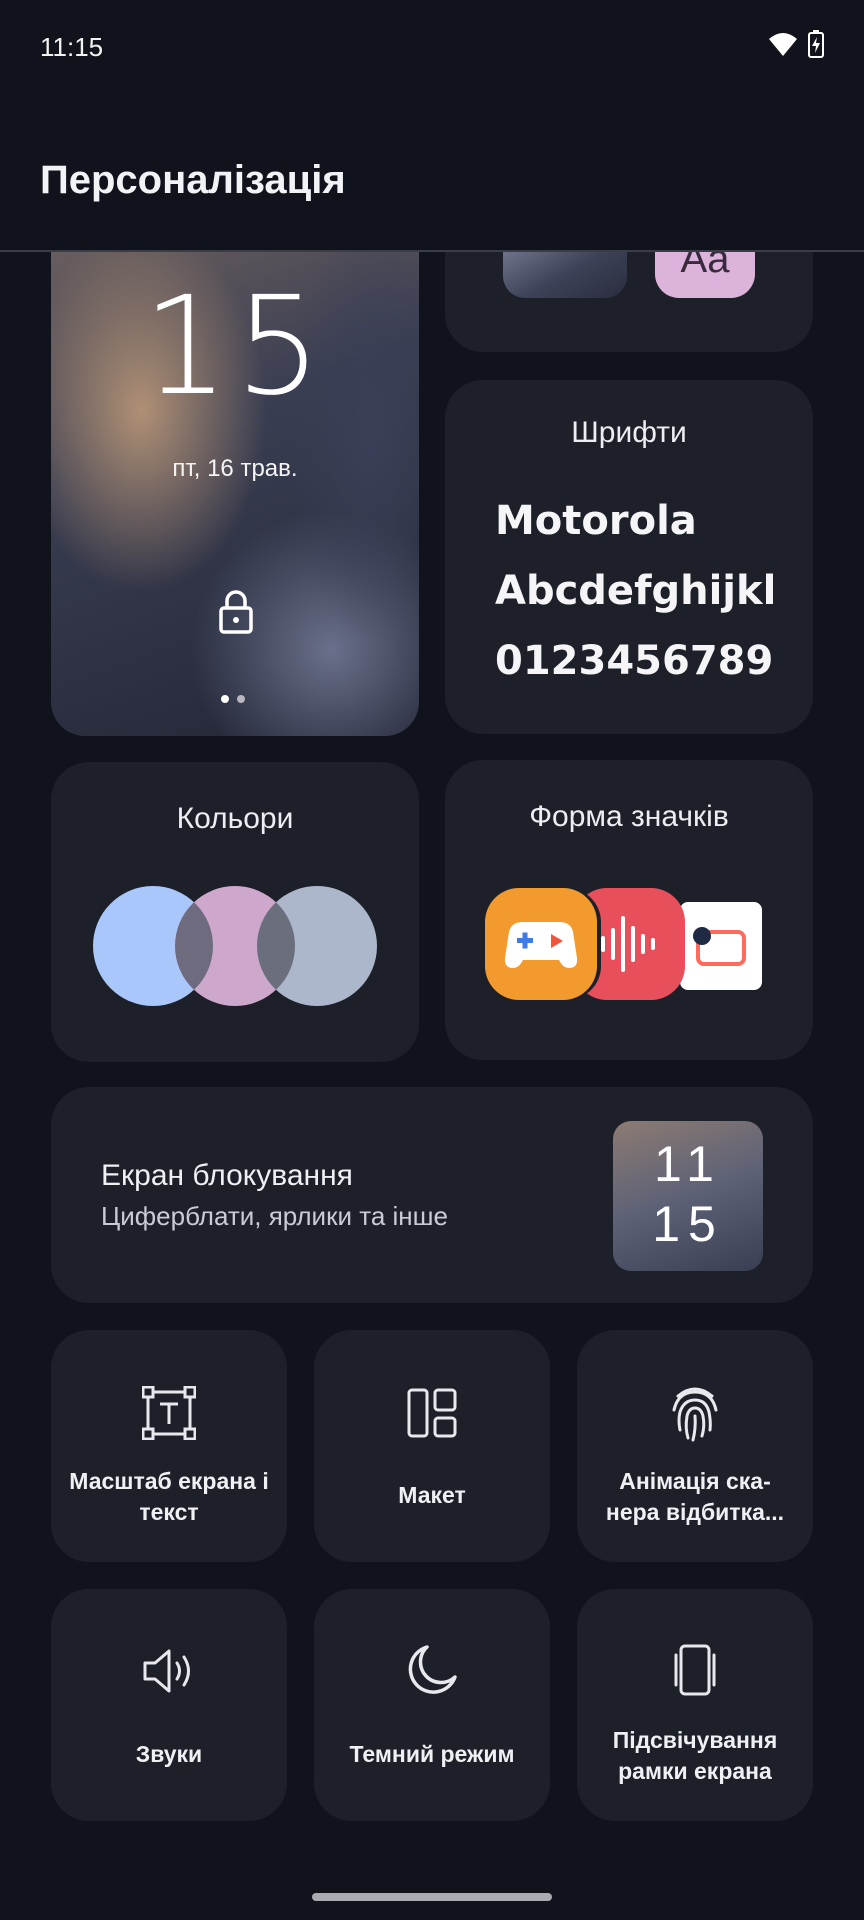 This screenshot has width=864, height=1920. What do you see at coordinates (235, 912) in the screenshot?
I see `colors-card: Кольори` at bounding box center [235, 912].